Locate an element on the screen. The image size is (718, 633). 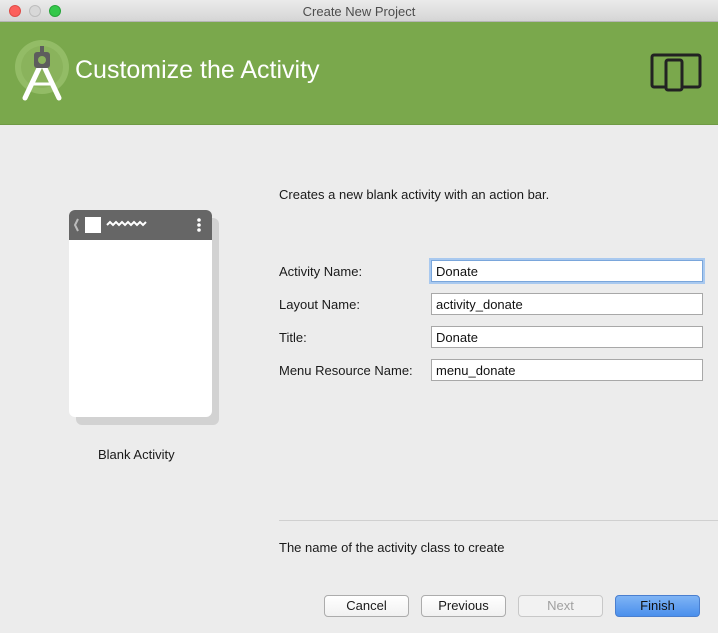
action-bar-icons is located at coordinates (137, 225).